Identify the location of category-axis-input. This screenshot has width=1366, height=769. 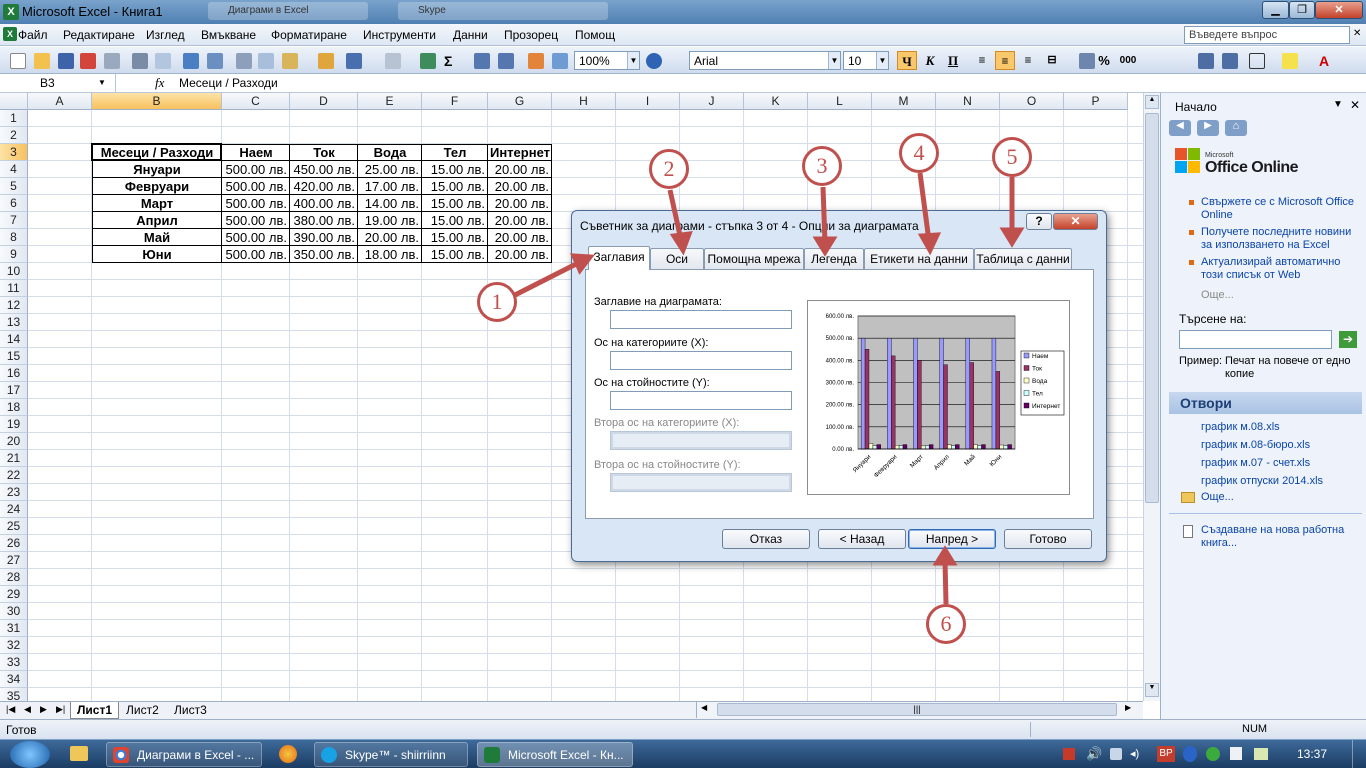
(701, 360).